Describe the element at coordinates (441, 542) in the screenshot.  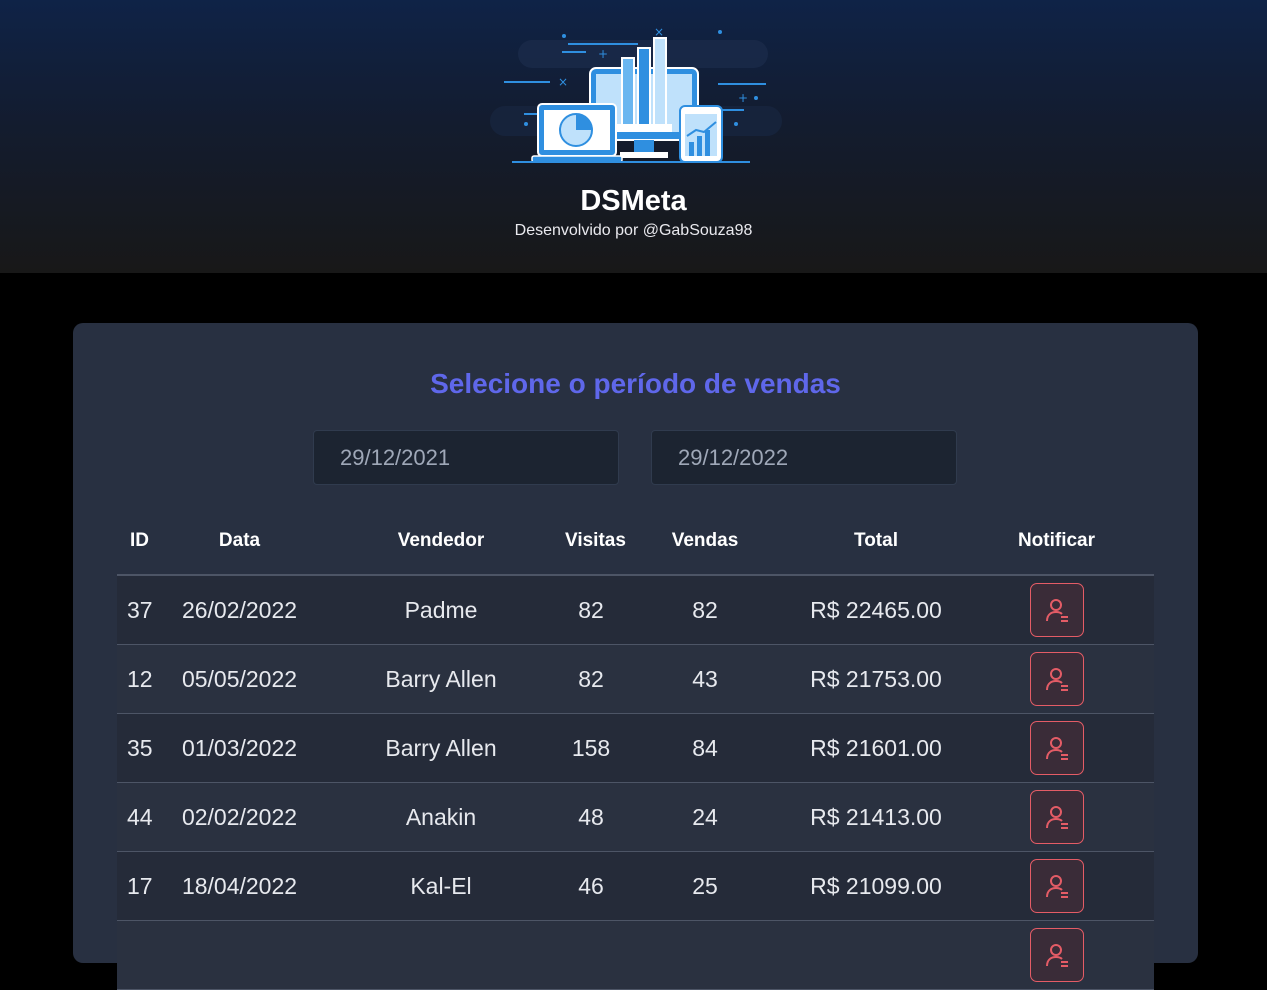
I see `header-seller: Vendedor` at that location.